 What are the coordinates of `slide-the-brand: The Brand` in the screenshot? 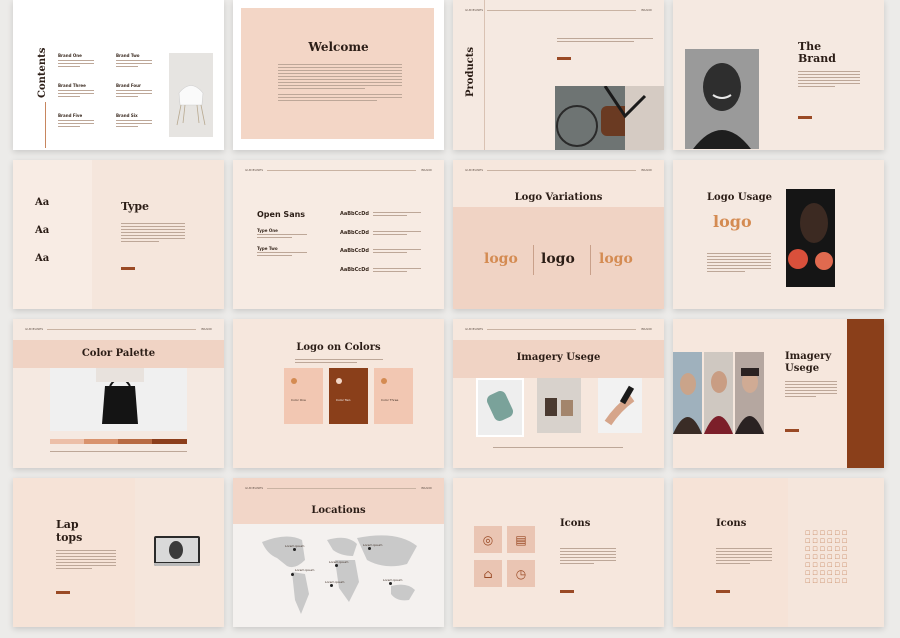 It's located at (778, 75).